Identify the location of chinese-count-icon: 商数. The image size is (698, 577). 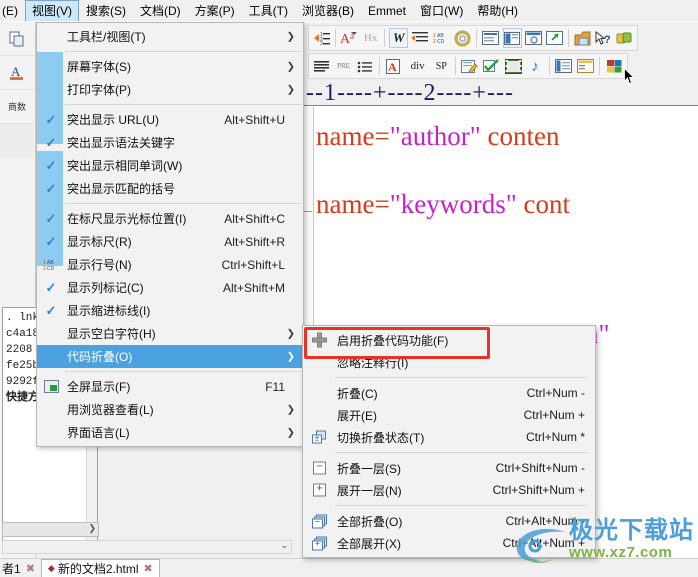
(17, 107).